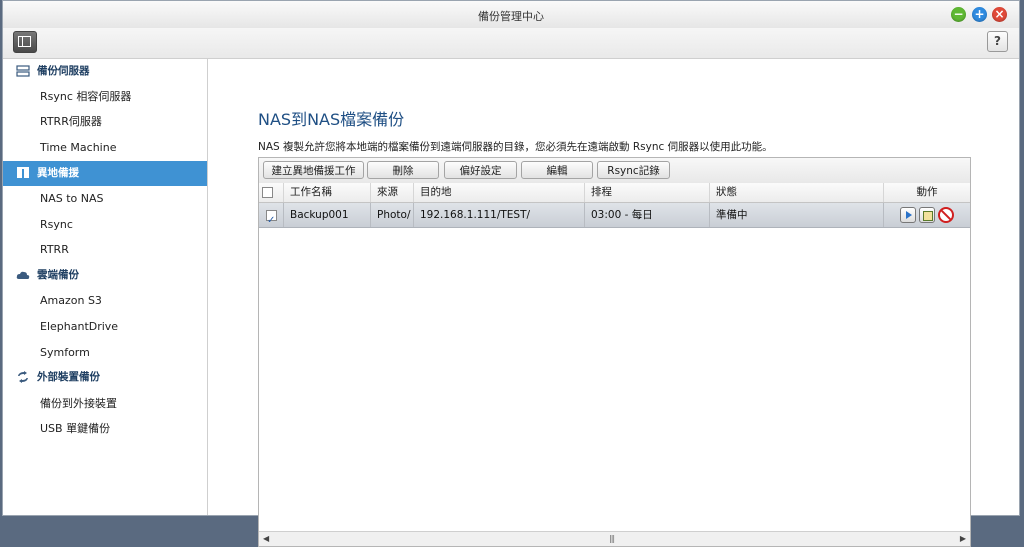  I want to click on horizontal-scrollbar: ◀ ||| ▶, so click(614, 538).